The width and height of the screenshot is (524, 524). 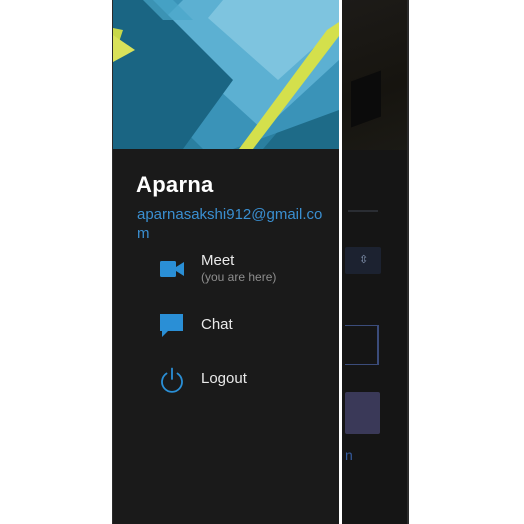 What do you see at coordinates (239, 277) in the screenshot?
I see `menu-item-subtitle: (you are here)` at bounding box center [239, 277].